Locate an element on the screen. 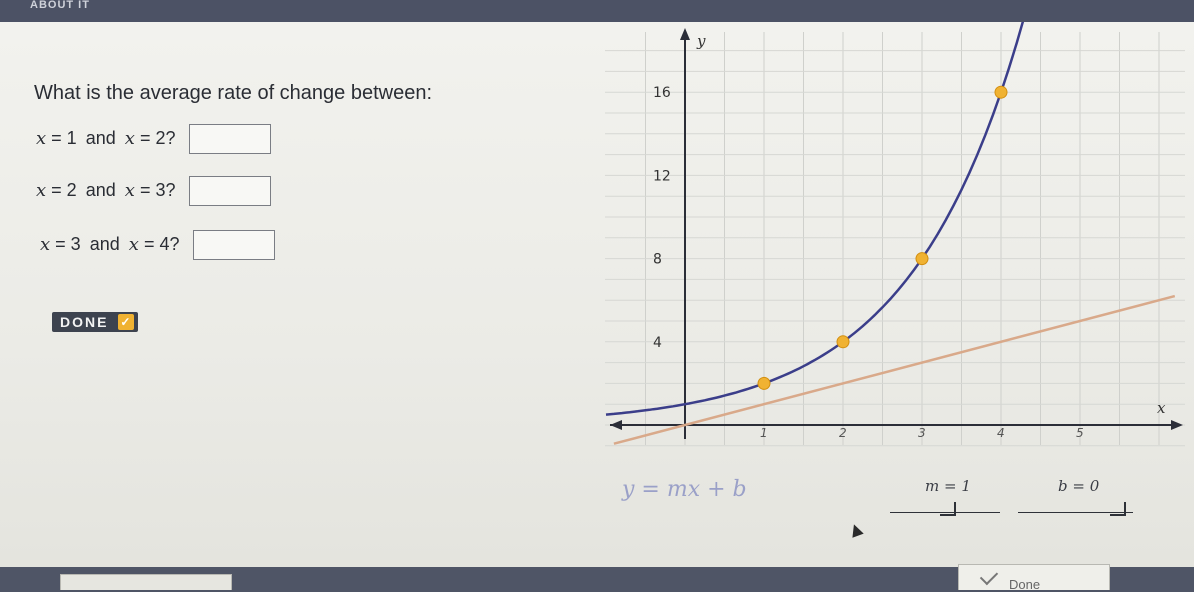  x-tick-label: 3 is located at coordinates (922, 433).